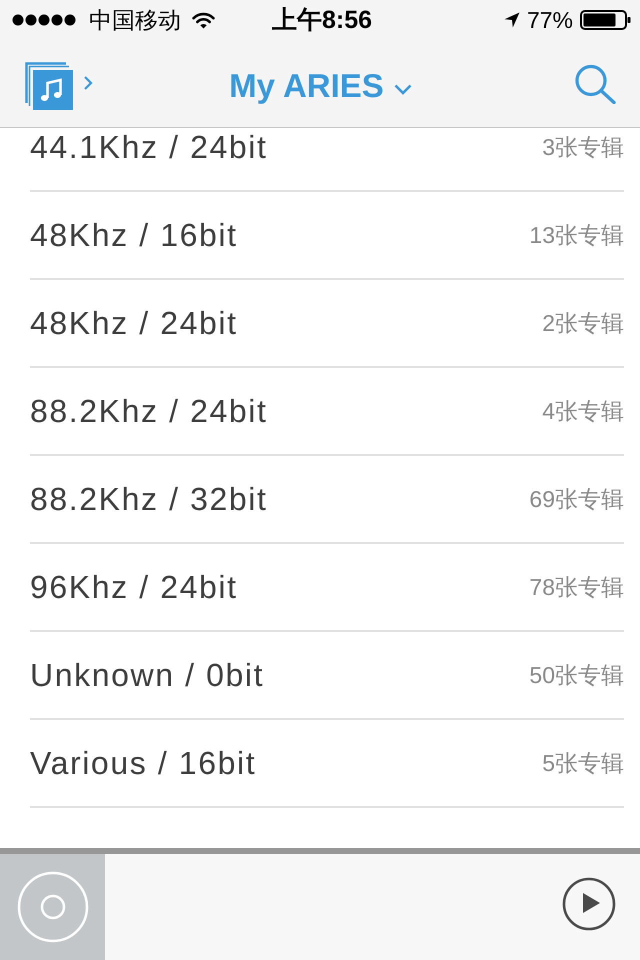  I want to click on album-count: 13张专辑, so click(576, 235).